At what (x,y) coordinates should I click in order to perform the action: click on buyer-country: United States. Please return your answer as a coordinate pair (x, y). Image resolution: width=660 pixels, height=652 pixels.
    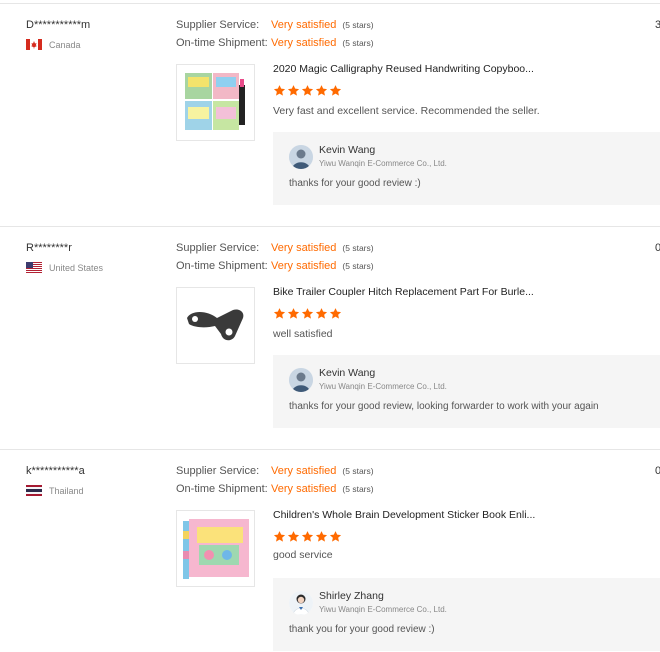
    Looking at the image, I should click on (64, 267).